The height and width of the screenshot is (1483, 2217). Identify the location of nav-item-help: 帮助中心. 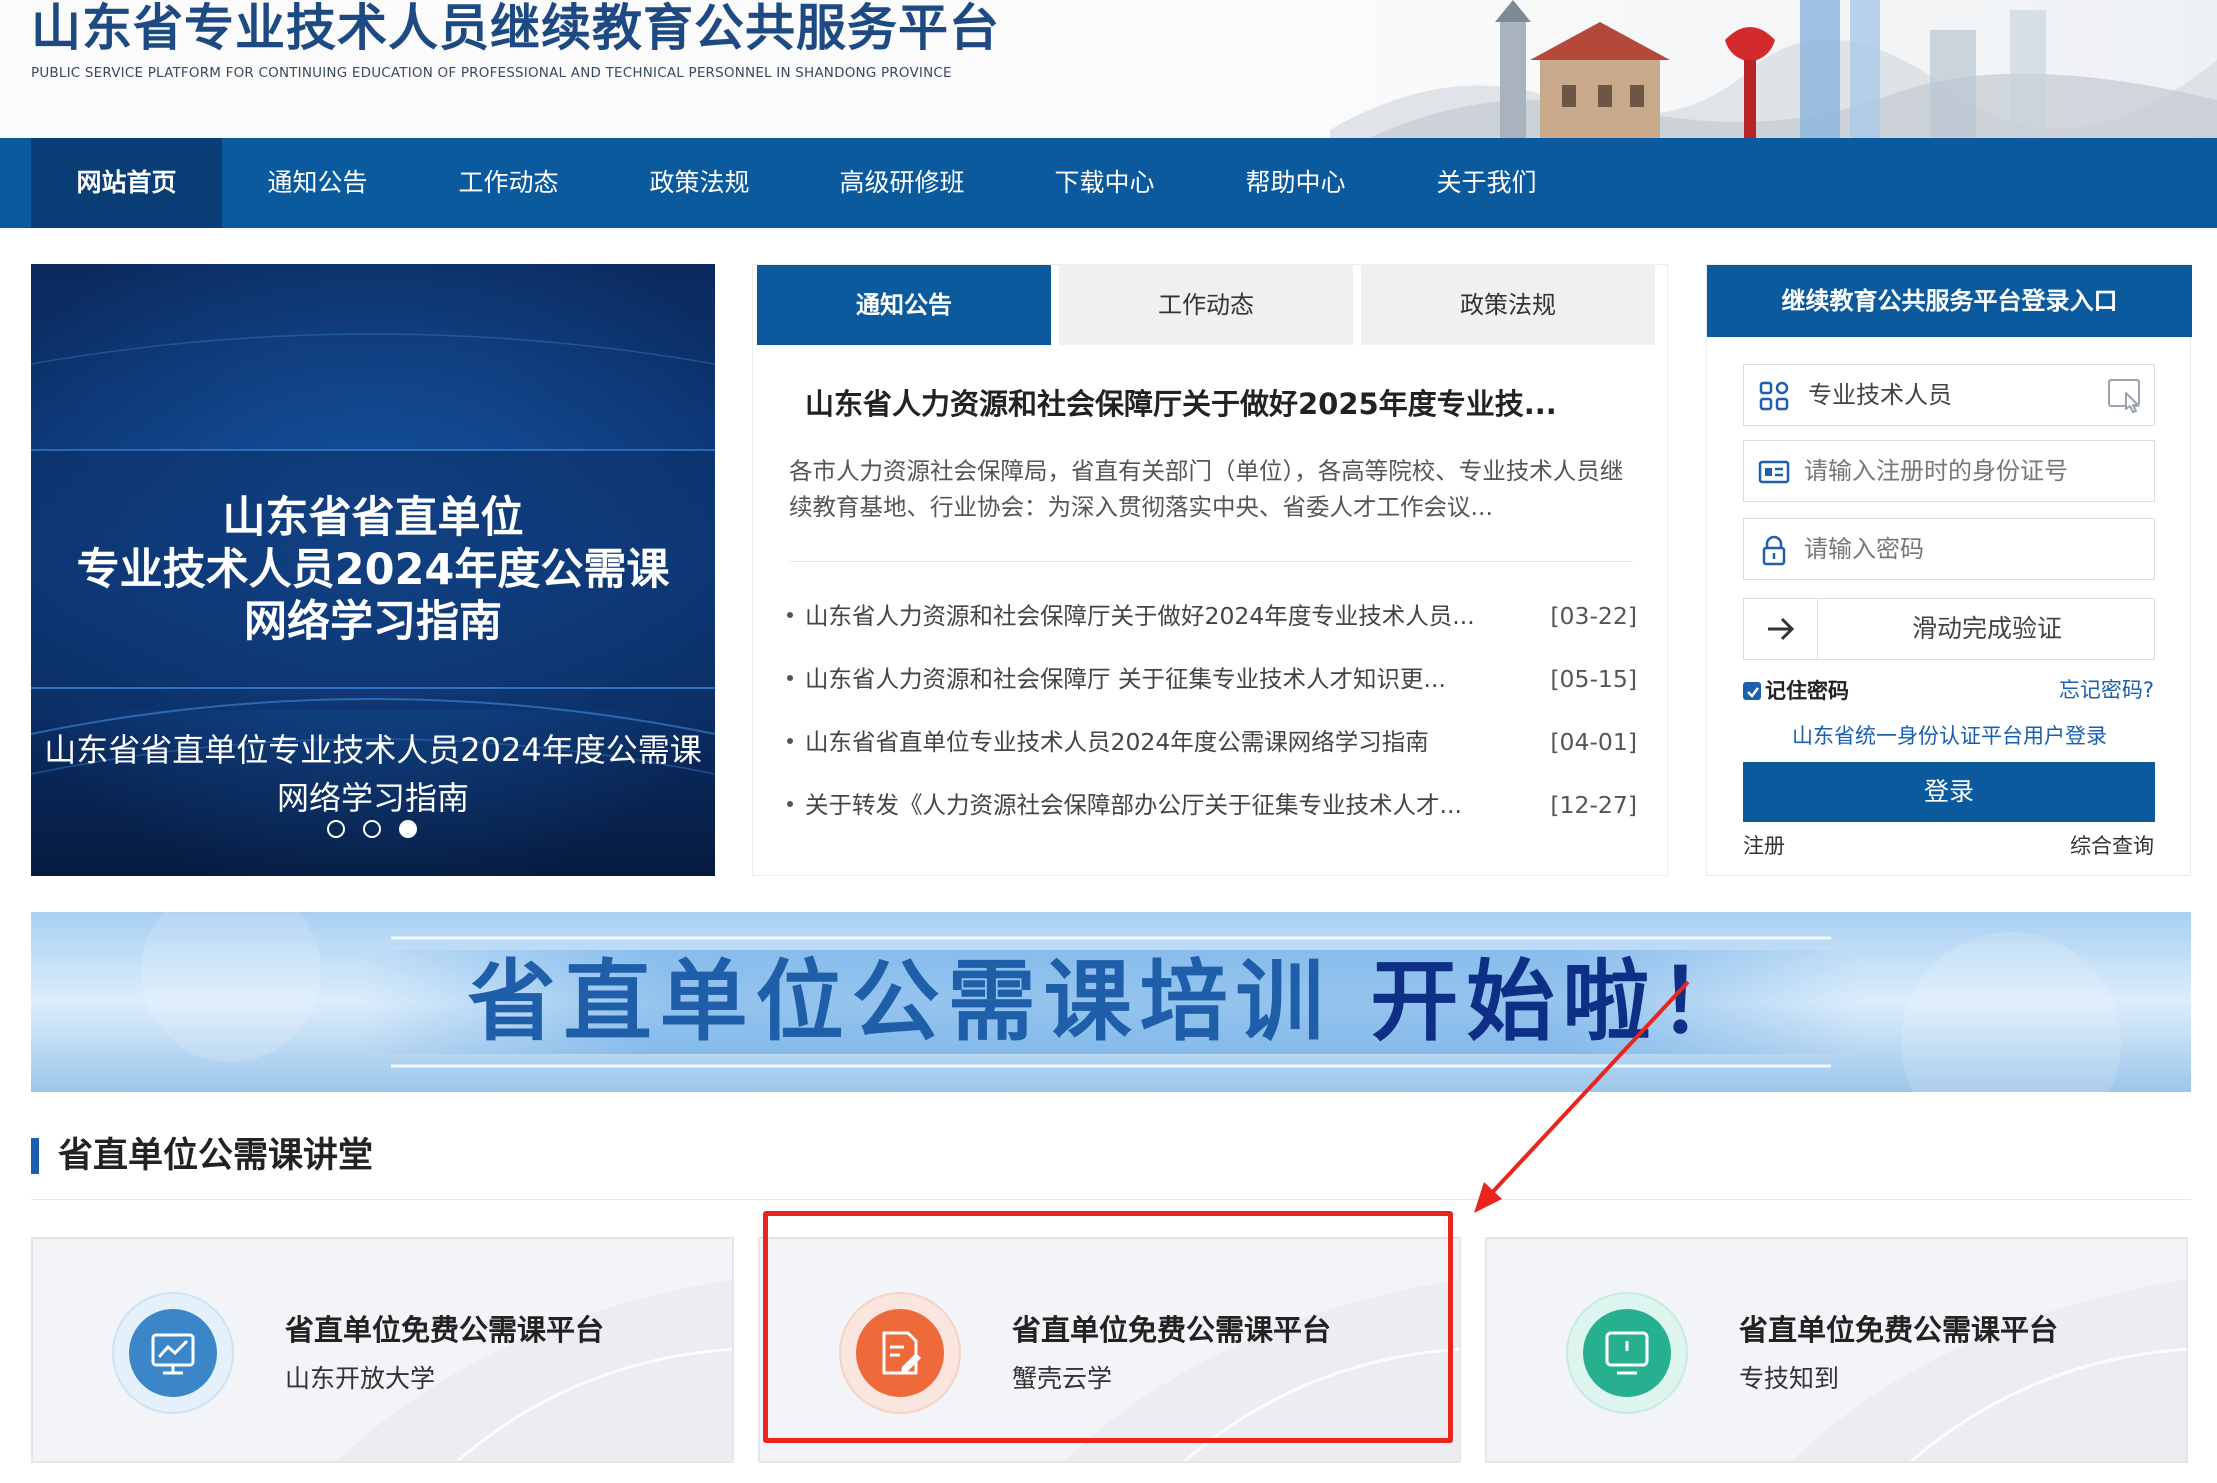
(1295, 183).